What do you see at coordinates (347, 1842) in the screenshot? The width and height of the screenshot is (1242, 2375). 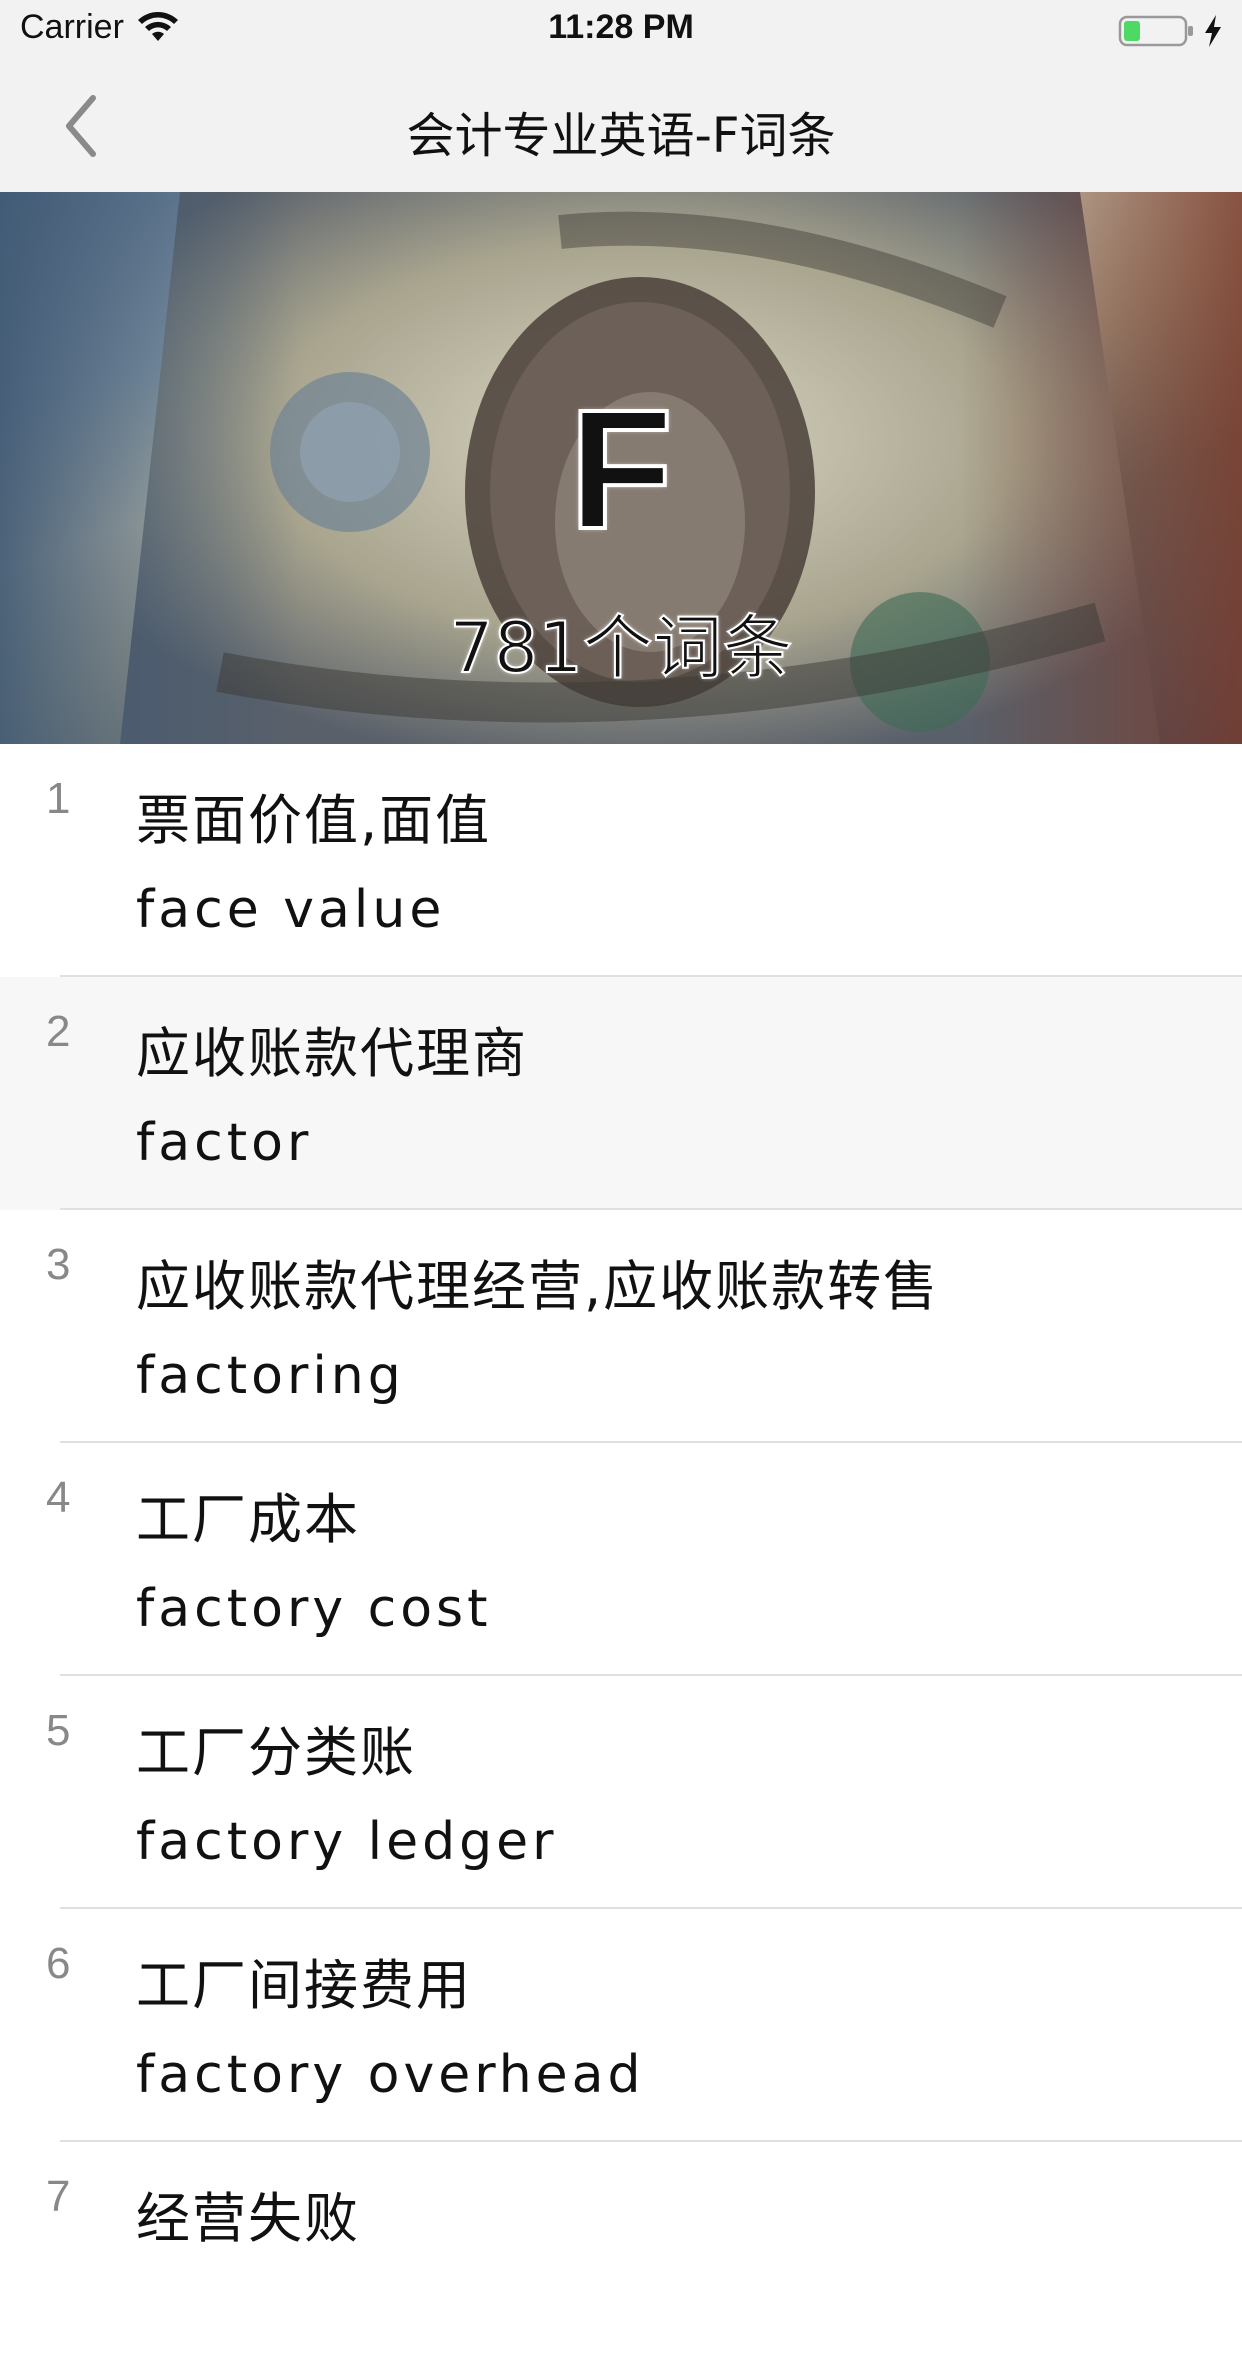 I see `term-english: factory ledger` at bounding box center [347, 1842].